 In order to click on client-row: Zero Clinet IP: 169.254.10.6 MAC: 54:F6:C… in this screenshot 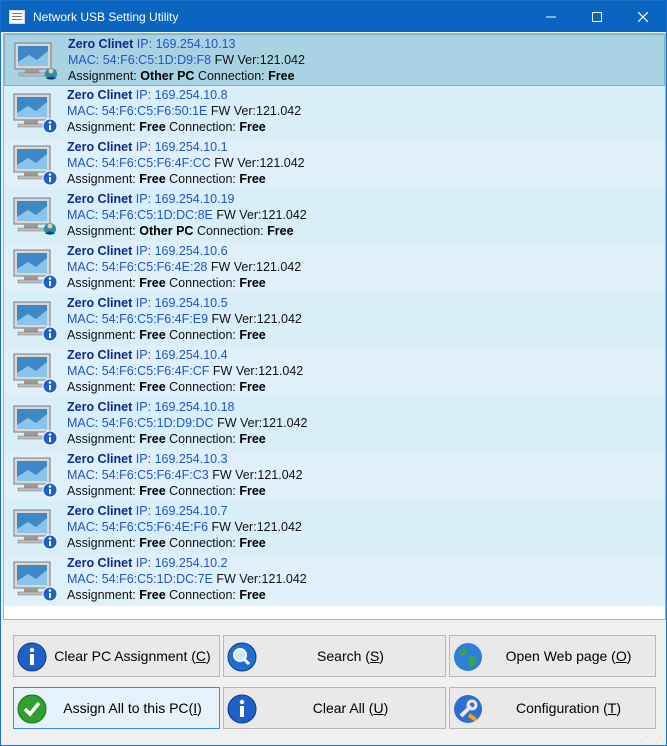, I will do `click(334, 268)`.